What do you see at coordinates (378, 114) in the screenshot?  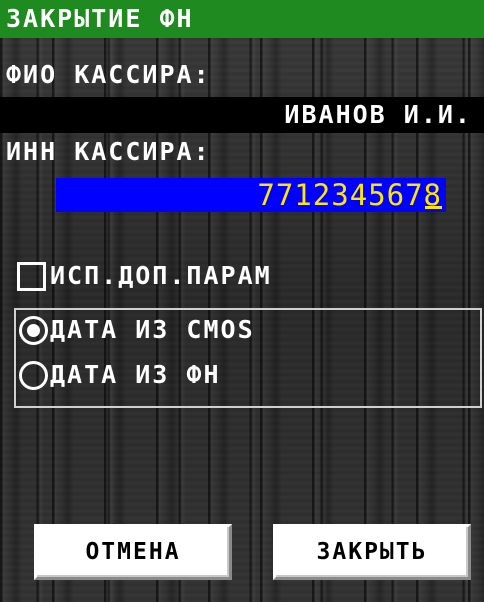 I see `cashier-name-value: ИВАНОВ И.И.` at bounding box center [378, 114].